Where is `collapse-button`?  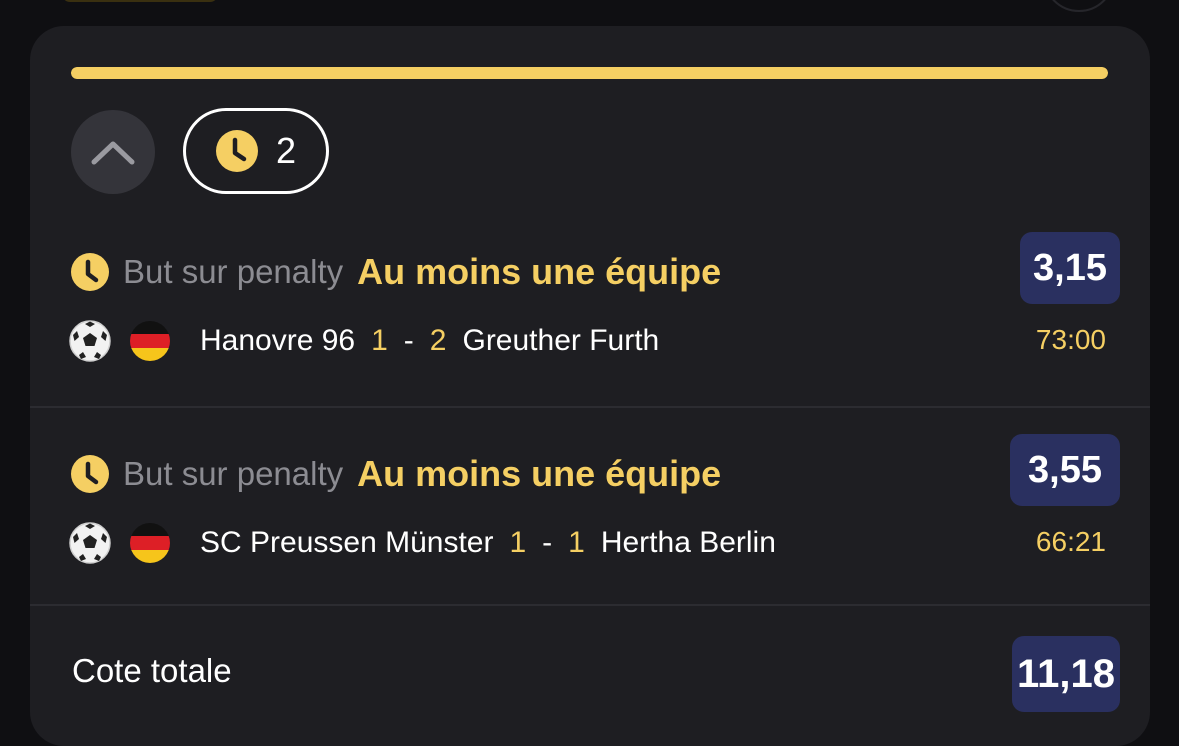 collapse-button is located at coordinates (113, 152).